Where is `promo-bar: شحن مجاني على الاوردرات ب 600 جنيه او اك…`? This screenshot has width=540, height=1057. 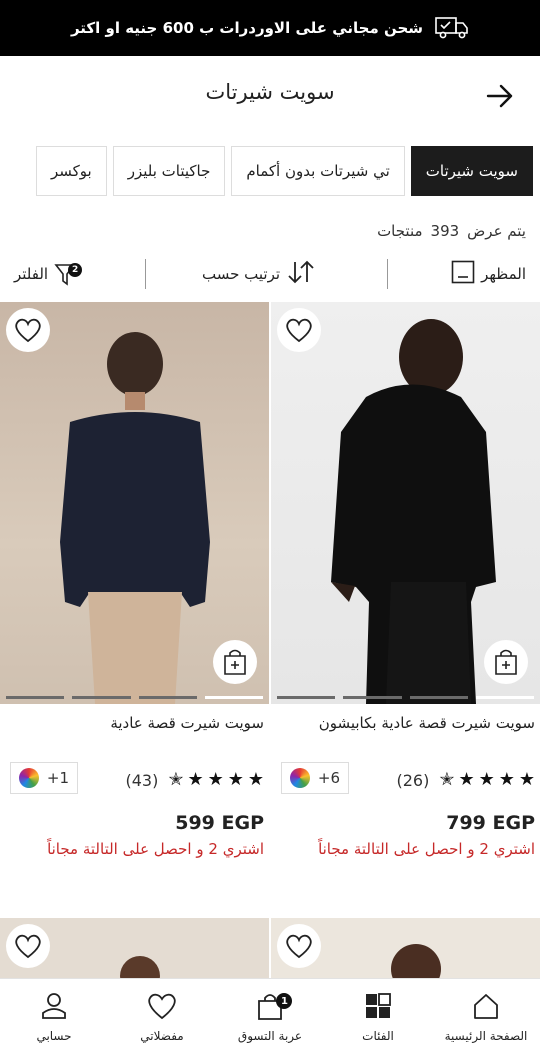 promo-bar: شحن مجاني على الاوردرات ب 600 جنيه او اك… is located at coordinates (270, 28).